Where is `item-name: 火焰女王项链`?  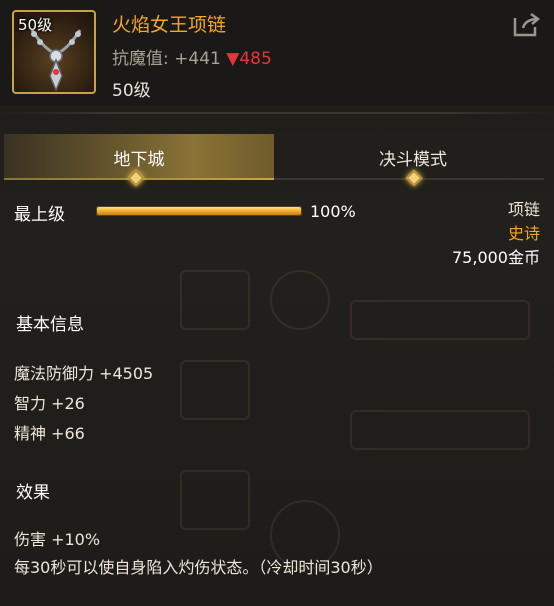
item-name: 火焰女王项链 is located at coordinates (169, 25).